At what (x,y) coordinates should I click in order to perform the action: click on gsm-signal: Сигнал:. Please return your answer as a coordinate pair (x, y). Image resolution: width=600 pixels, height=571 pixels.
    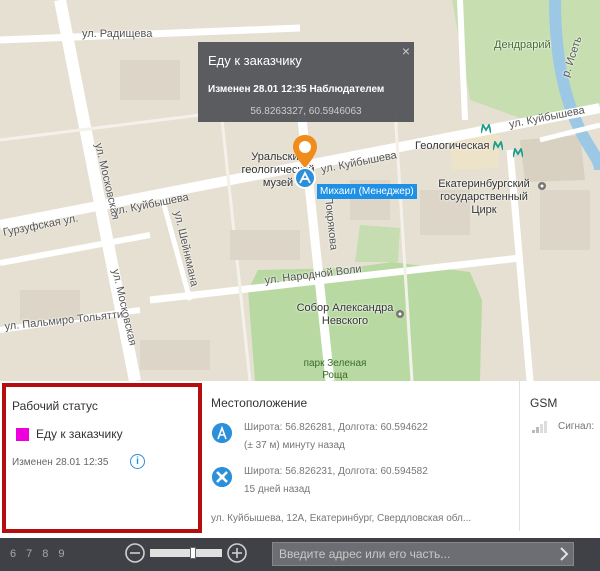
    Looking at the image, I should click on (576, 426).